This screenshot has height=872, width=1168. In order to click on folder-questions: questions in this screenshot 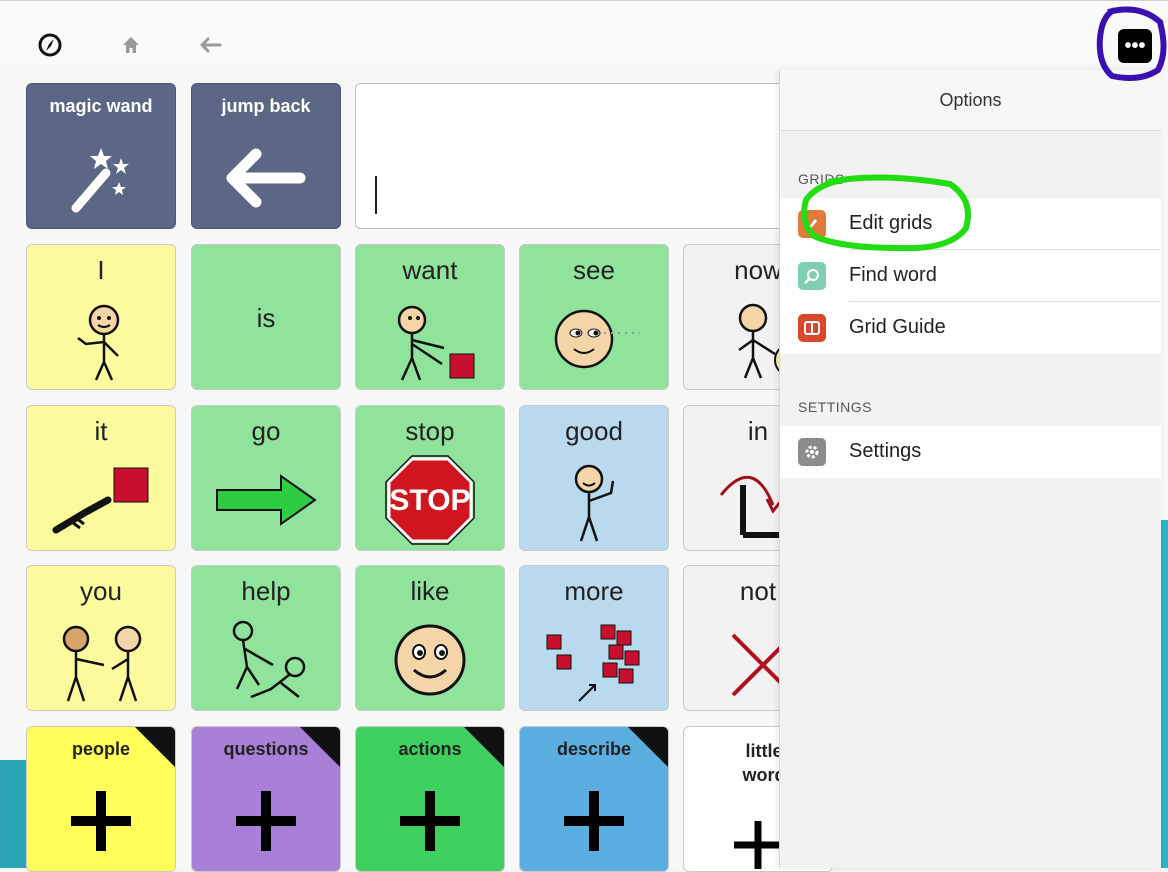, I will do `click(266, 799)`.